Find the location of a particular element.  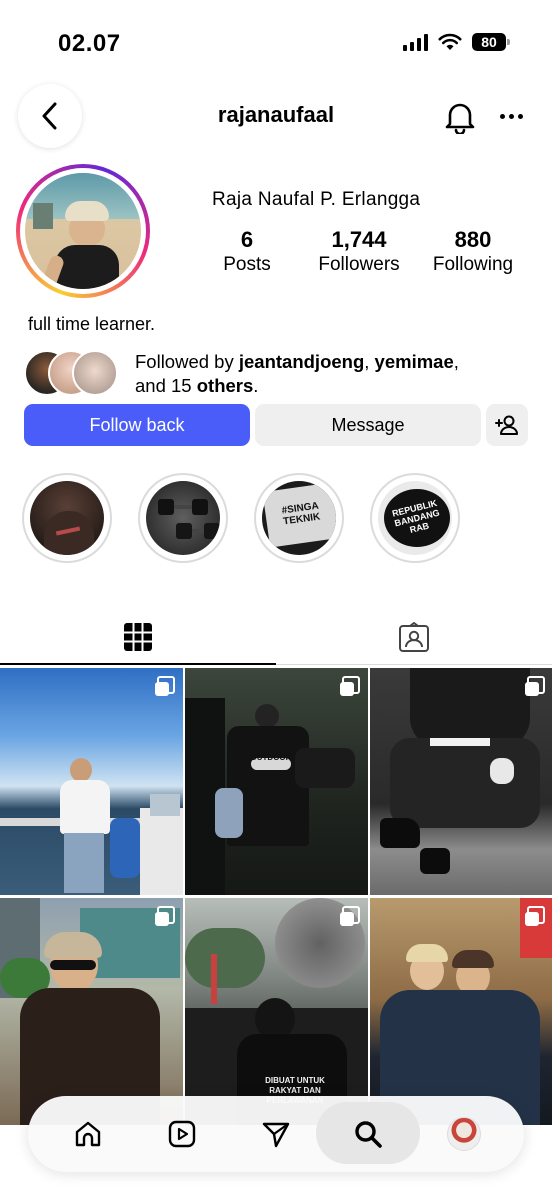

nav-profile is located at coordinates (464, 1134).